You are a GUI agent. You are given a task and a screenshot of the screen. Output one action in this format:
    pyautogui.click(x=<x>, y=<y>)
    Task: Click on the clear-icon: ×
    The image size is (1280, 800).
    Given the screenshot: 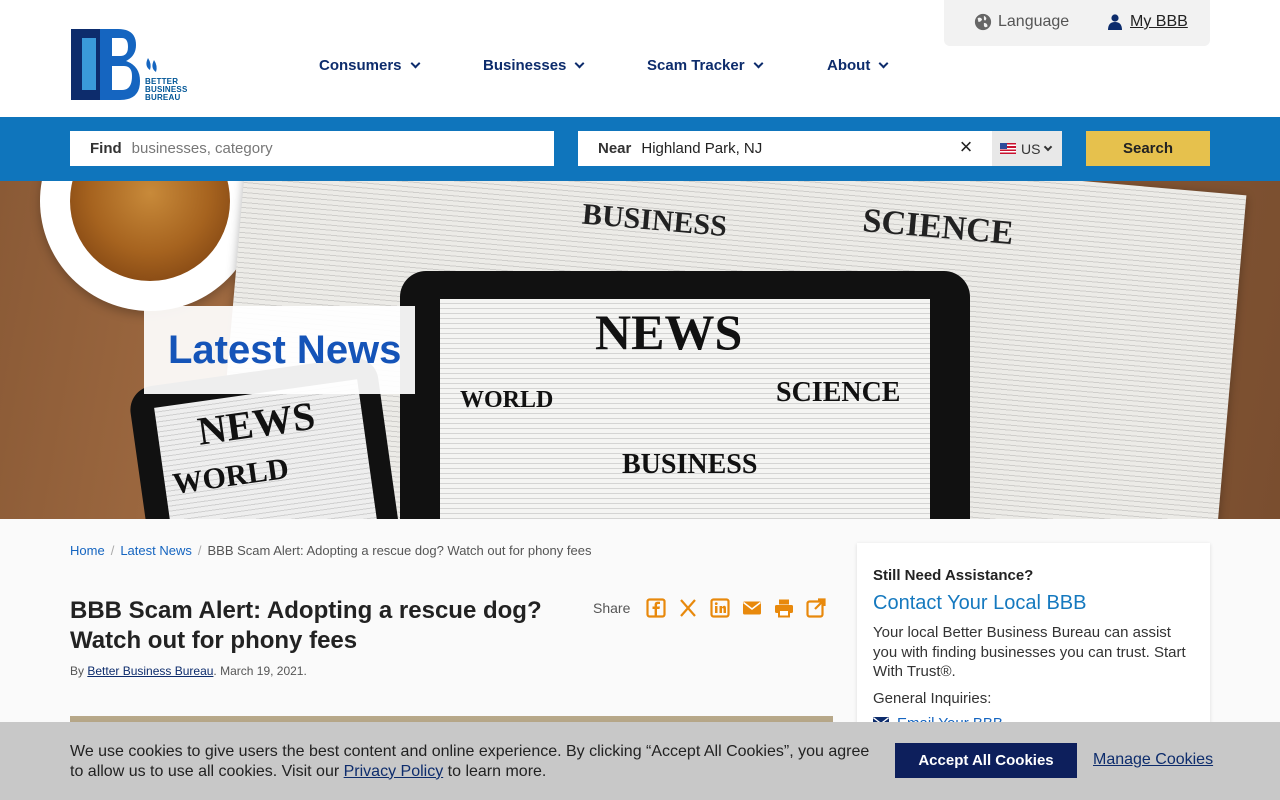 What is the action you would take?
    pyautogui.click(x=966, y=147)
    